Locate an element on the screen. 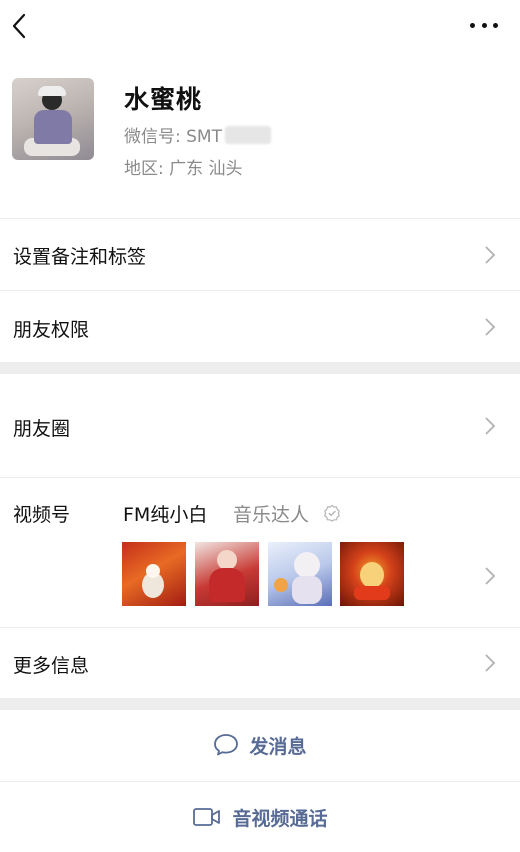 Image resolution: width=520 pixels, height=852 pixels. row-remark-tags-label: 设置备注和标签 is located at coordinates (80, 257).